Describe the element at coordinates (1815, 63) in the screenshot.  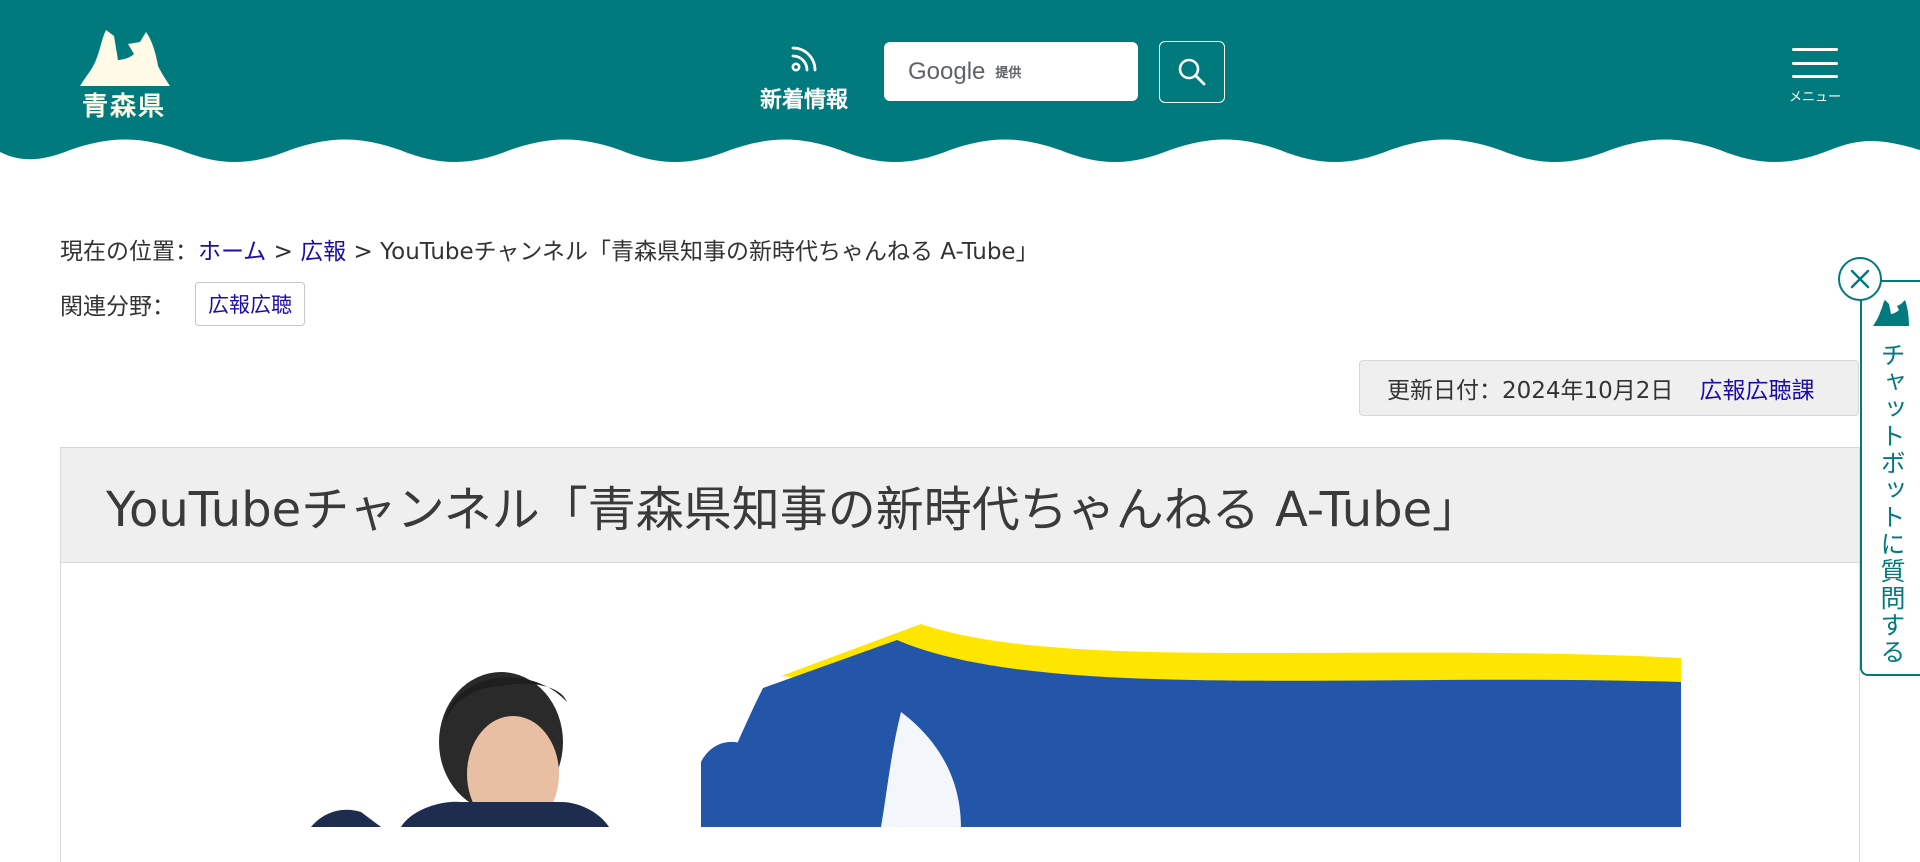
I see `hamburger-icon` at that location.